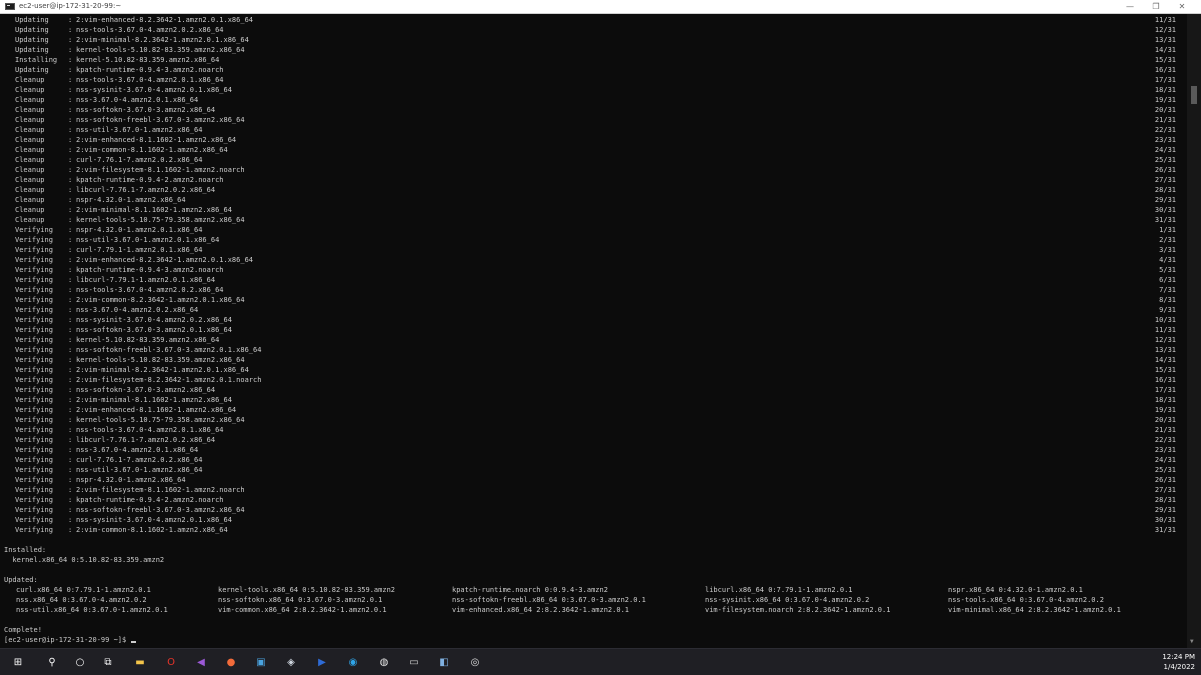 Image resolution: width=1201 pixels, height=675 pixels. Describe the element at coordinates (108, 662) in the screenshot. I see `task-view-icon: ⧉` at that location.